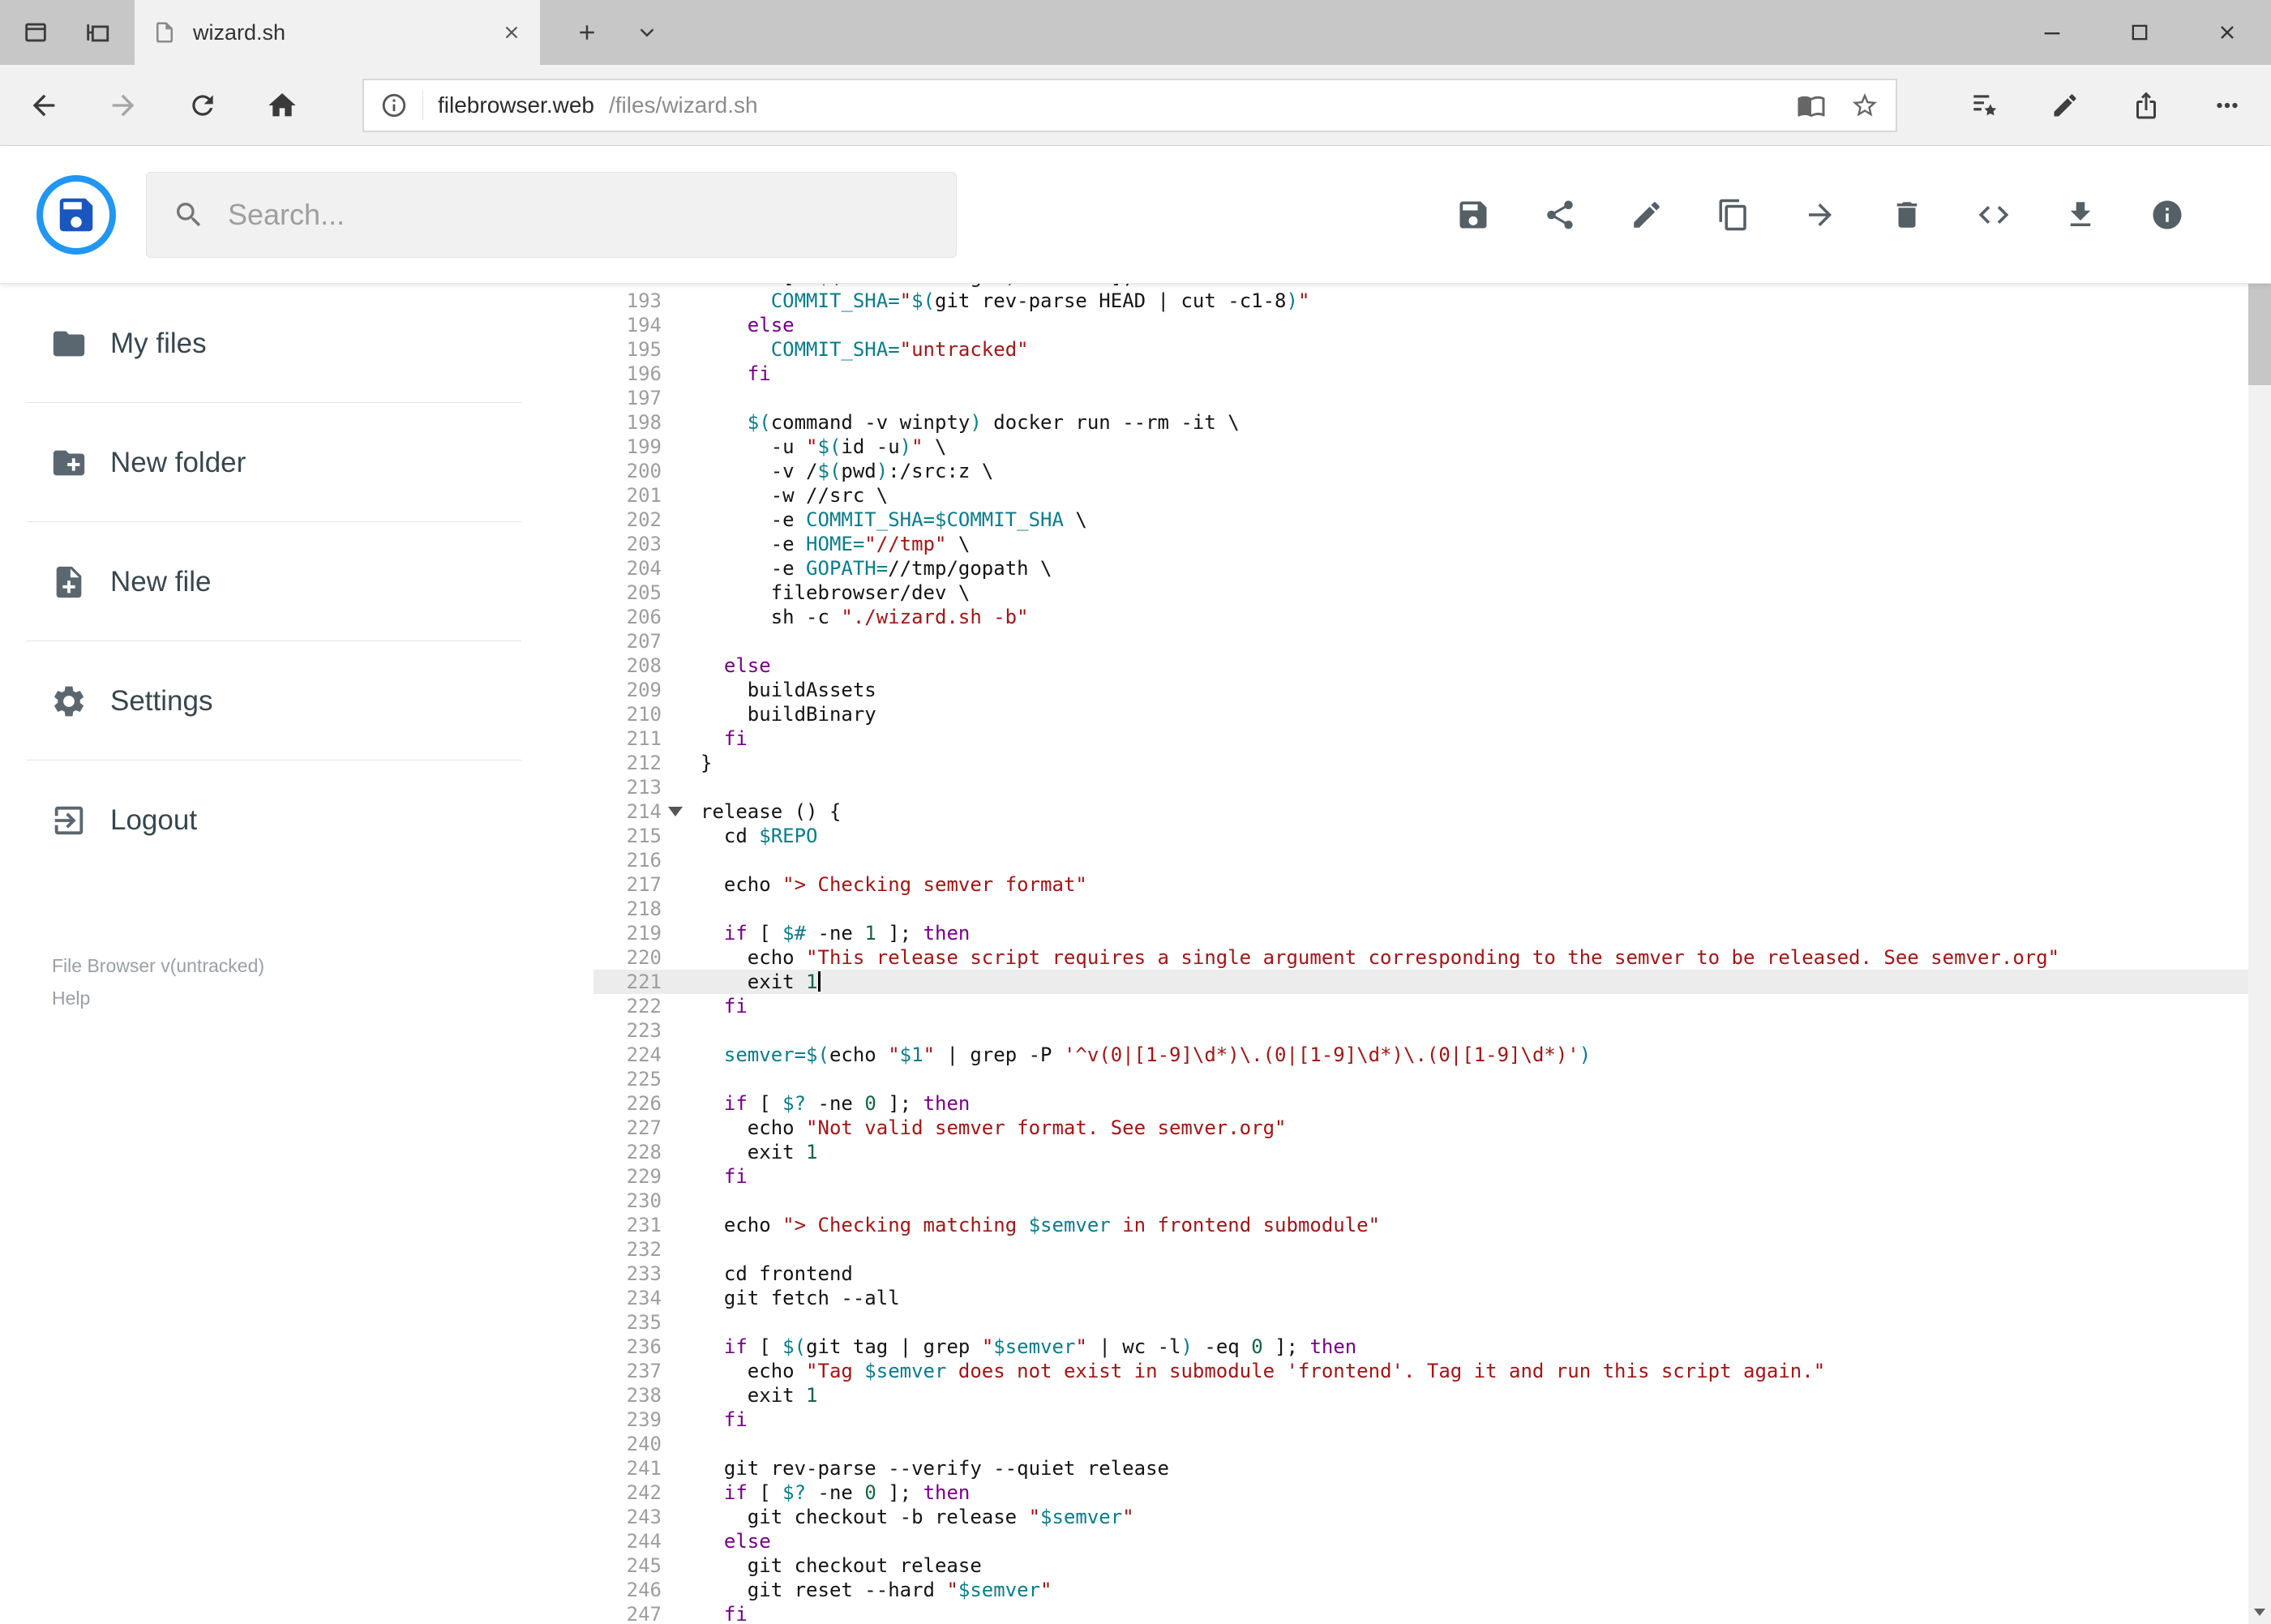 The image size is (2271, 1624). Describe the element at coordinates (1421, 1420) in the screenshot. I see `code-line: 239 fi` at that location.